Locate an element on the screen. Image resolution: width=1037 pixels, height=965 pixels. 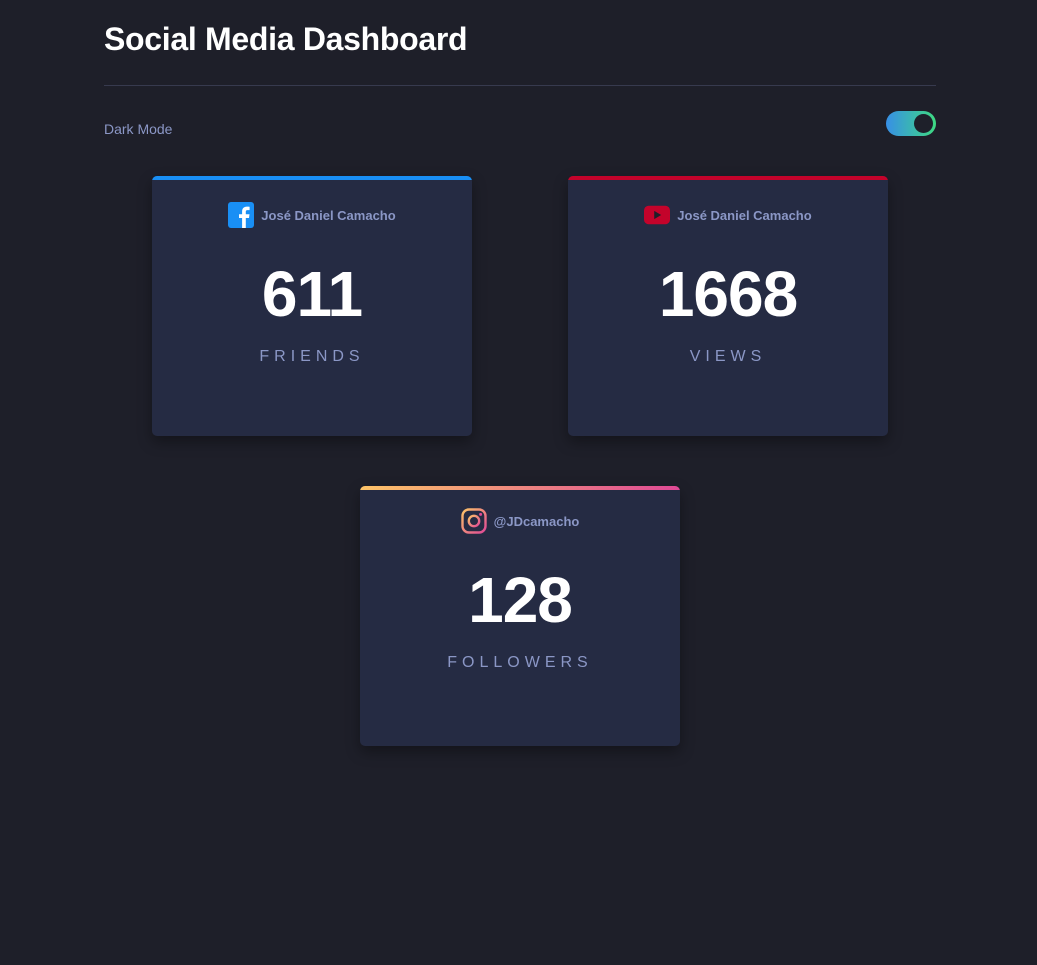
dark-mode-toggle is located at coordinates (911, 123).